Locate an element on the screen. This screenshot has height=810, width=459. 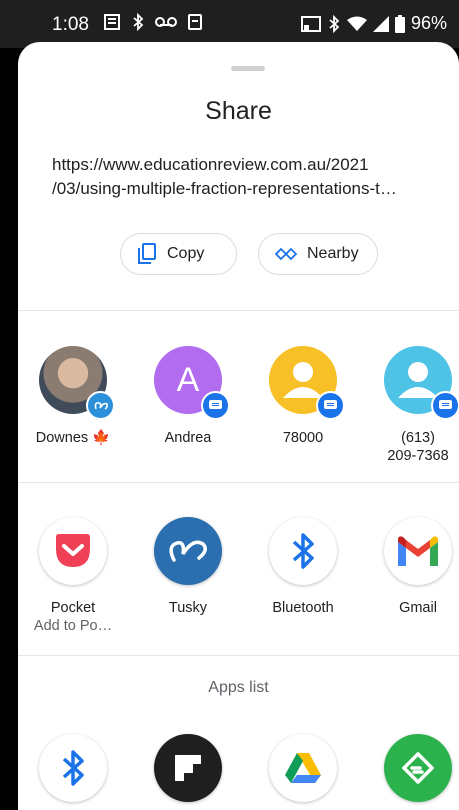
avatar-letter: A is located at coordinates (188, 379).